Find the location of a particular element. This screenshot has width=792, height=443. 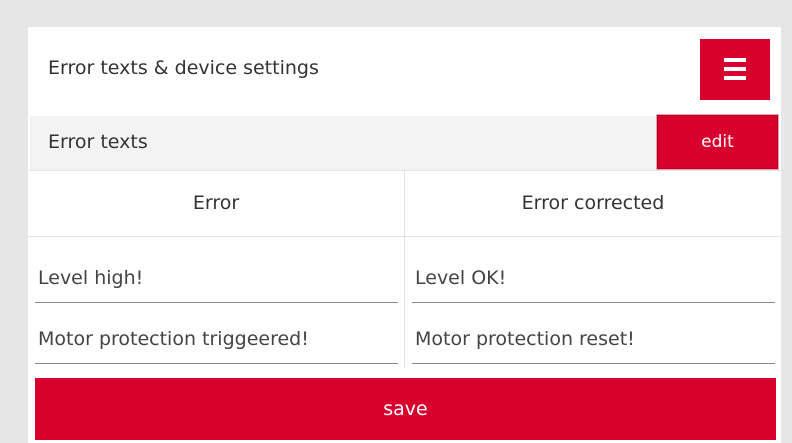

save-button: save is located at coordinates (405, 409).